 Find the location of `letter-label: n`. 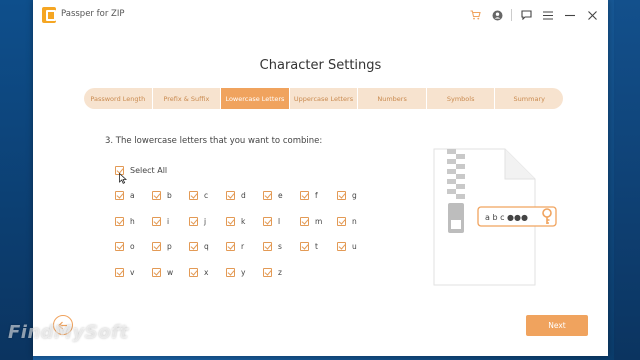

letter-label: n is located at coordinates (354, 221).